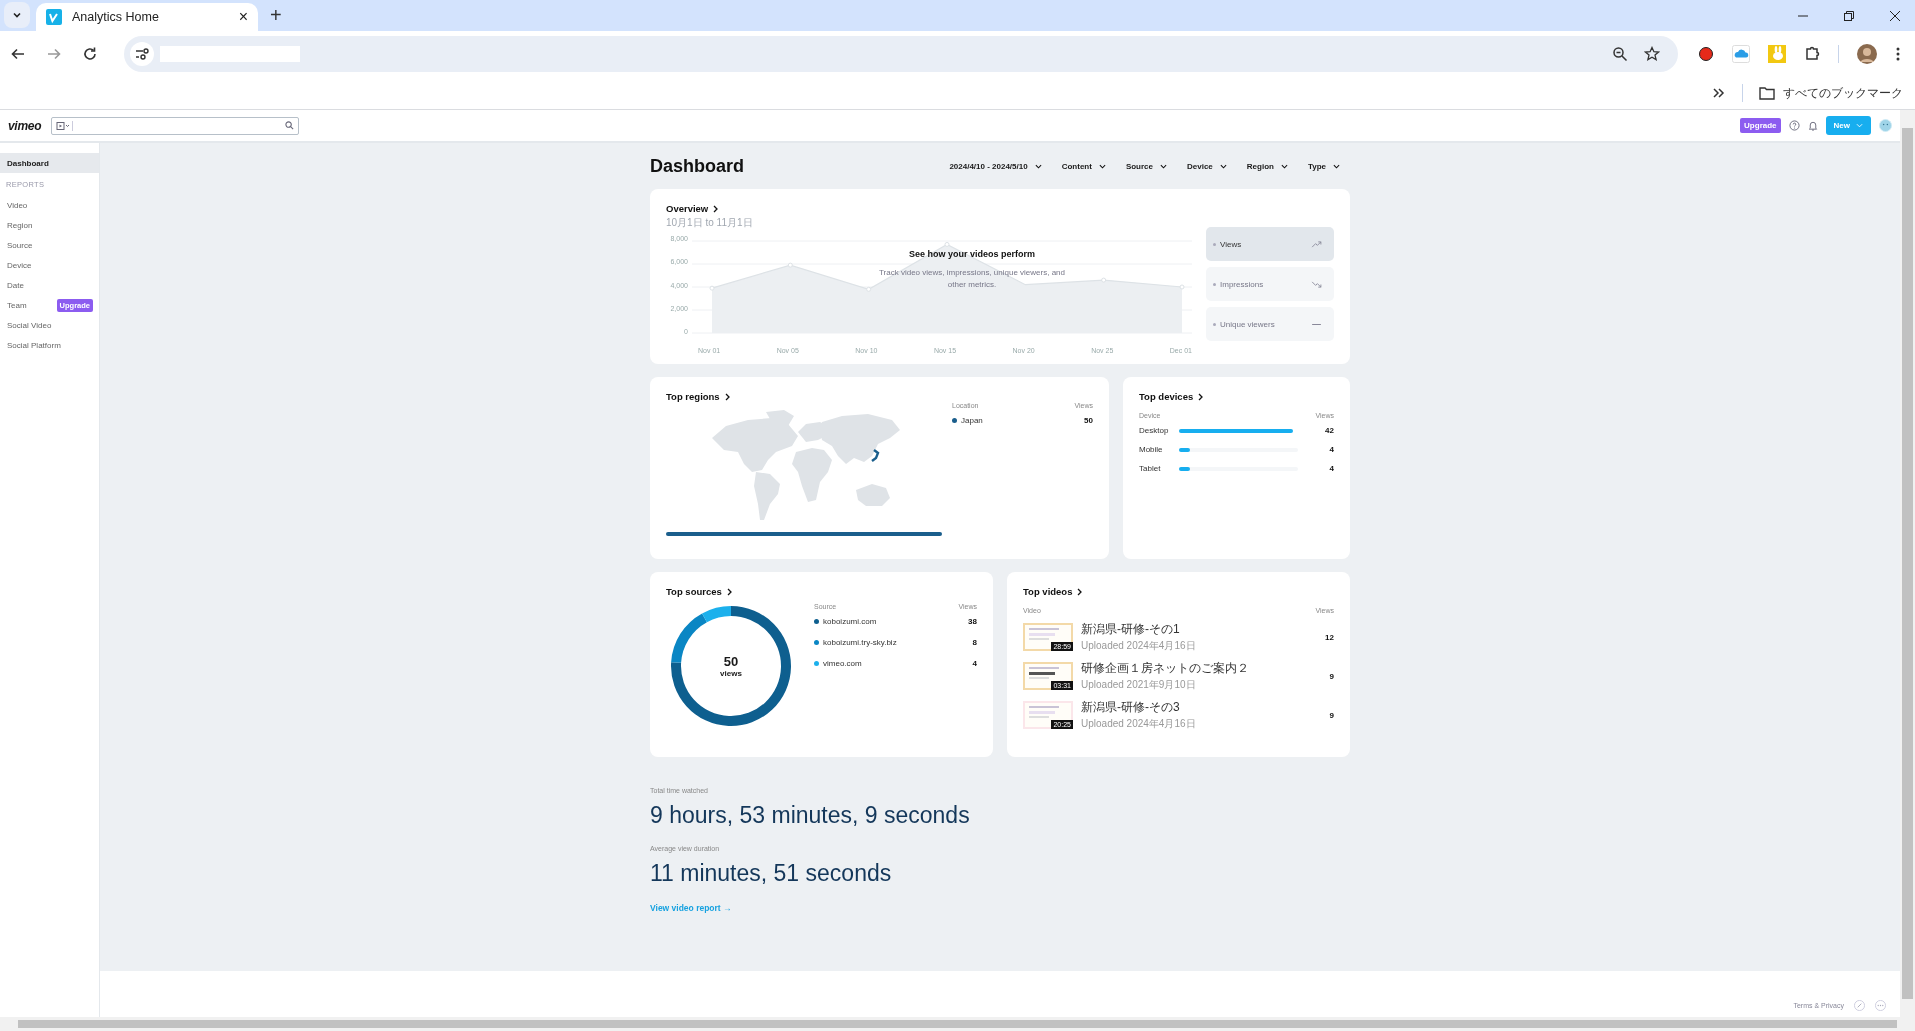 The height and width of the screenshot is (1031, 1915). I want to click on device-name: Mobile, so click(1151, 449).